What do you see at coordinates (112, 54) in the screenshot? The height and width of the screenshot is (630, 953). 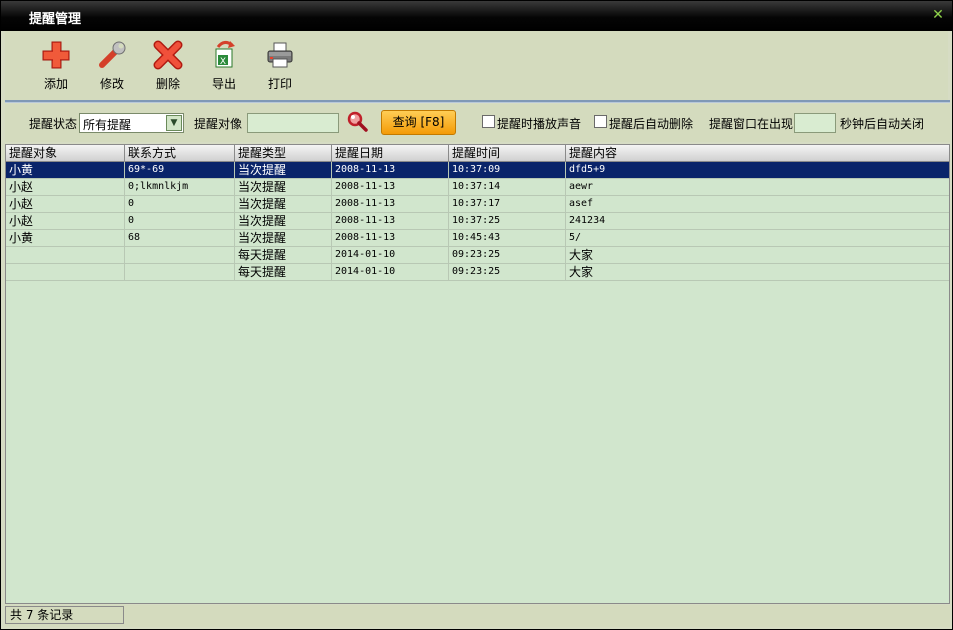 I see `edit-wrench-icon` at bounding box center [112, 54].